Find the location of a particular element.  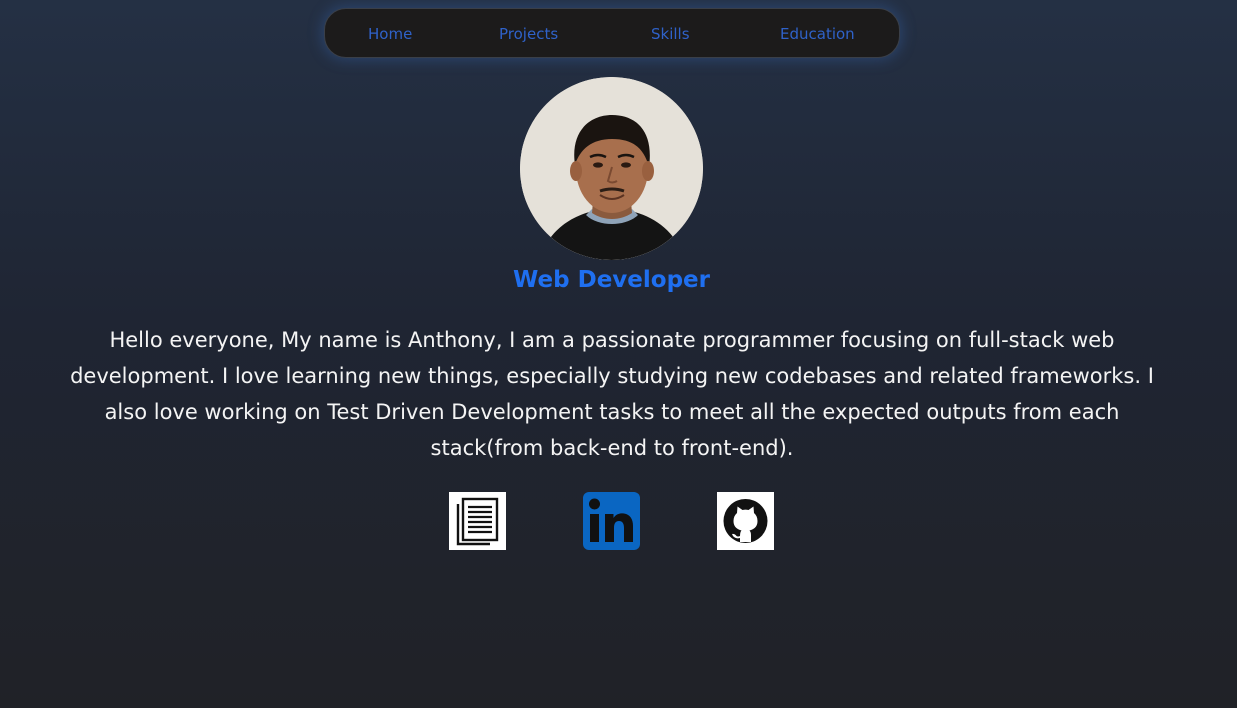

nav-link-home: Home is located at coordinates (390, 34).